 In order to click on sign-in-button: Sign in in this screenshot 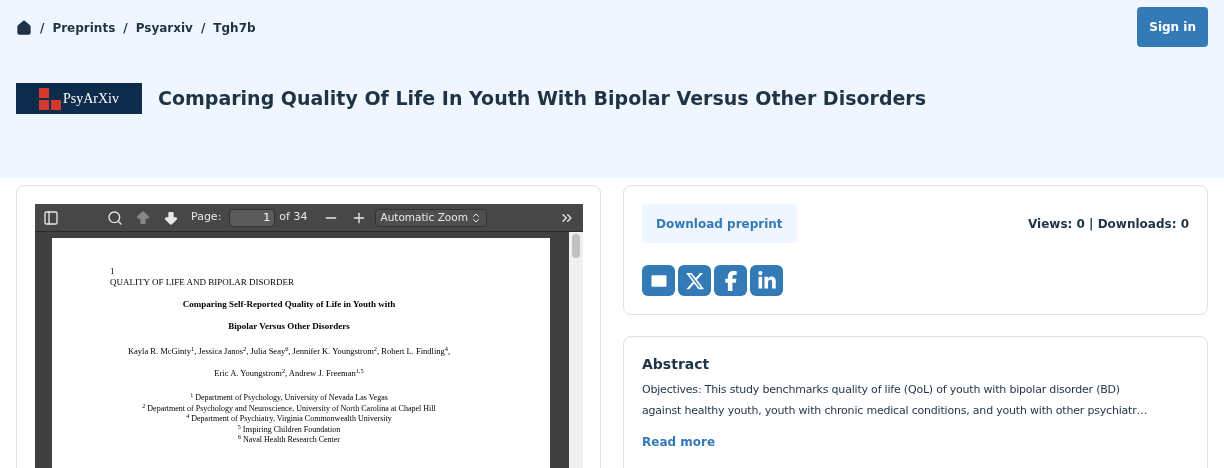, I will do `click(1172, 27)`.